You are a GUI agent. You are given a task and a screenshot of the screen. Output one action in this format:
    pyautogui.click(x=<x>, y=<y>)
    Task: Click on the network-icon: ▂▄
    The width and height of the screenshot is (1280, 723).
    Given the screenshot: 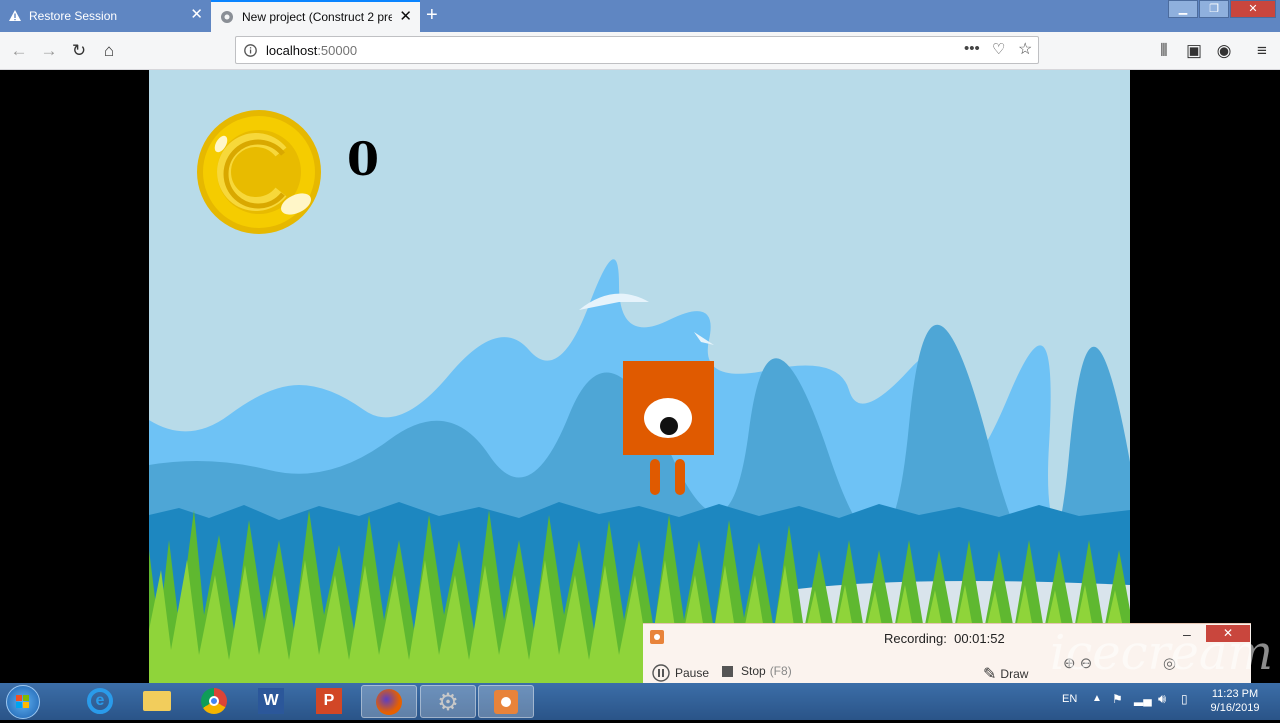 What is the action you would take?
    pyautogui.click(x=1143, y=699)
    